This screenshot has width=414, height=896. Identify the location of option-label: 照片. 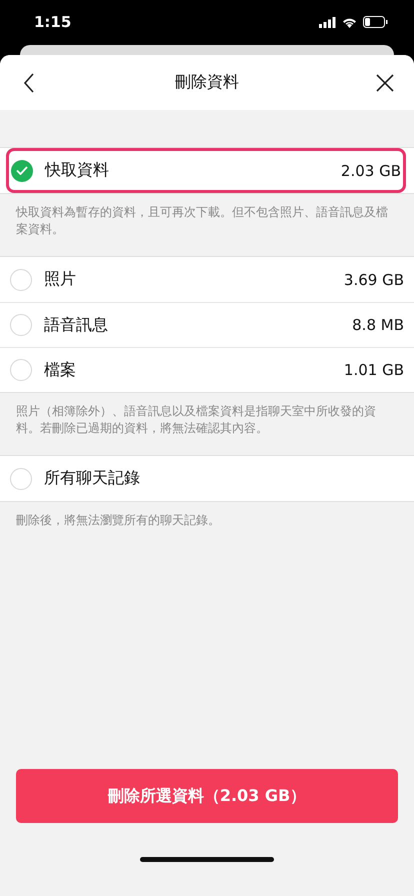
(60, 279).